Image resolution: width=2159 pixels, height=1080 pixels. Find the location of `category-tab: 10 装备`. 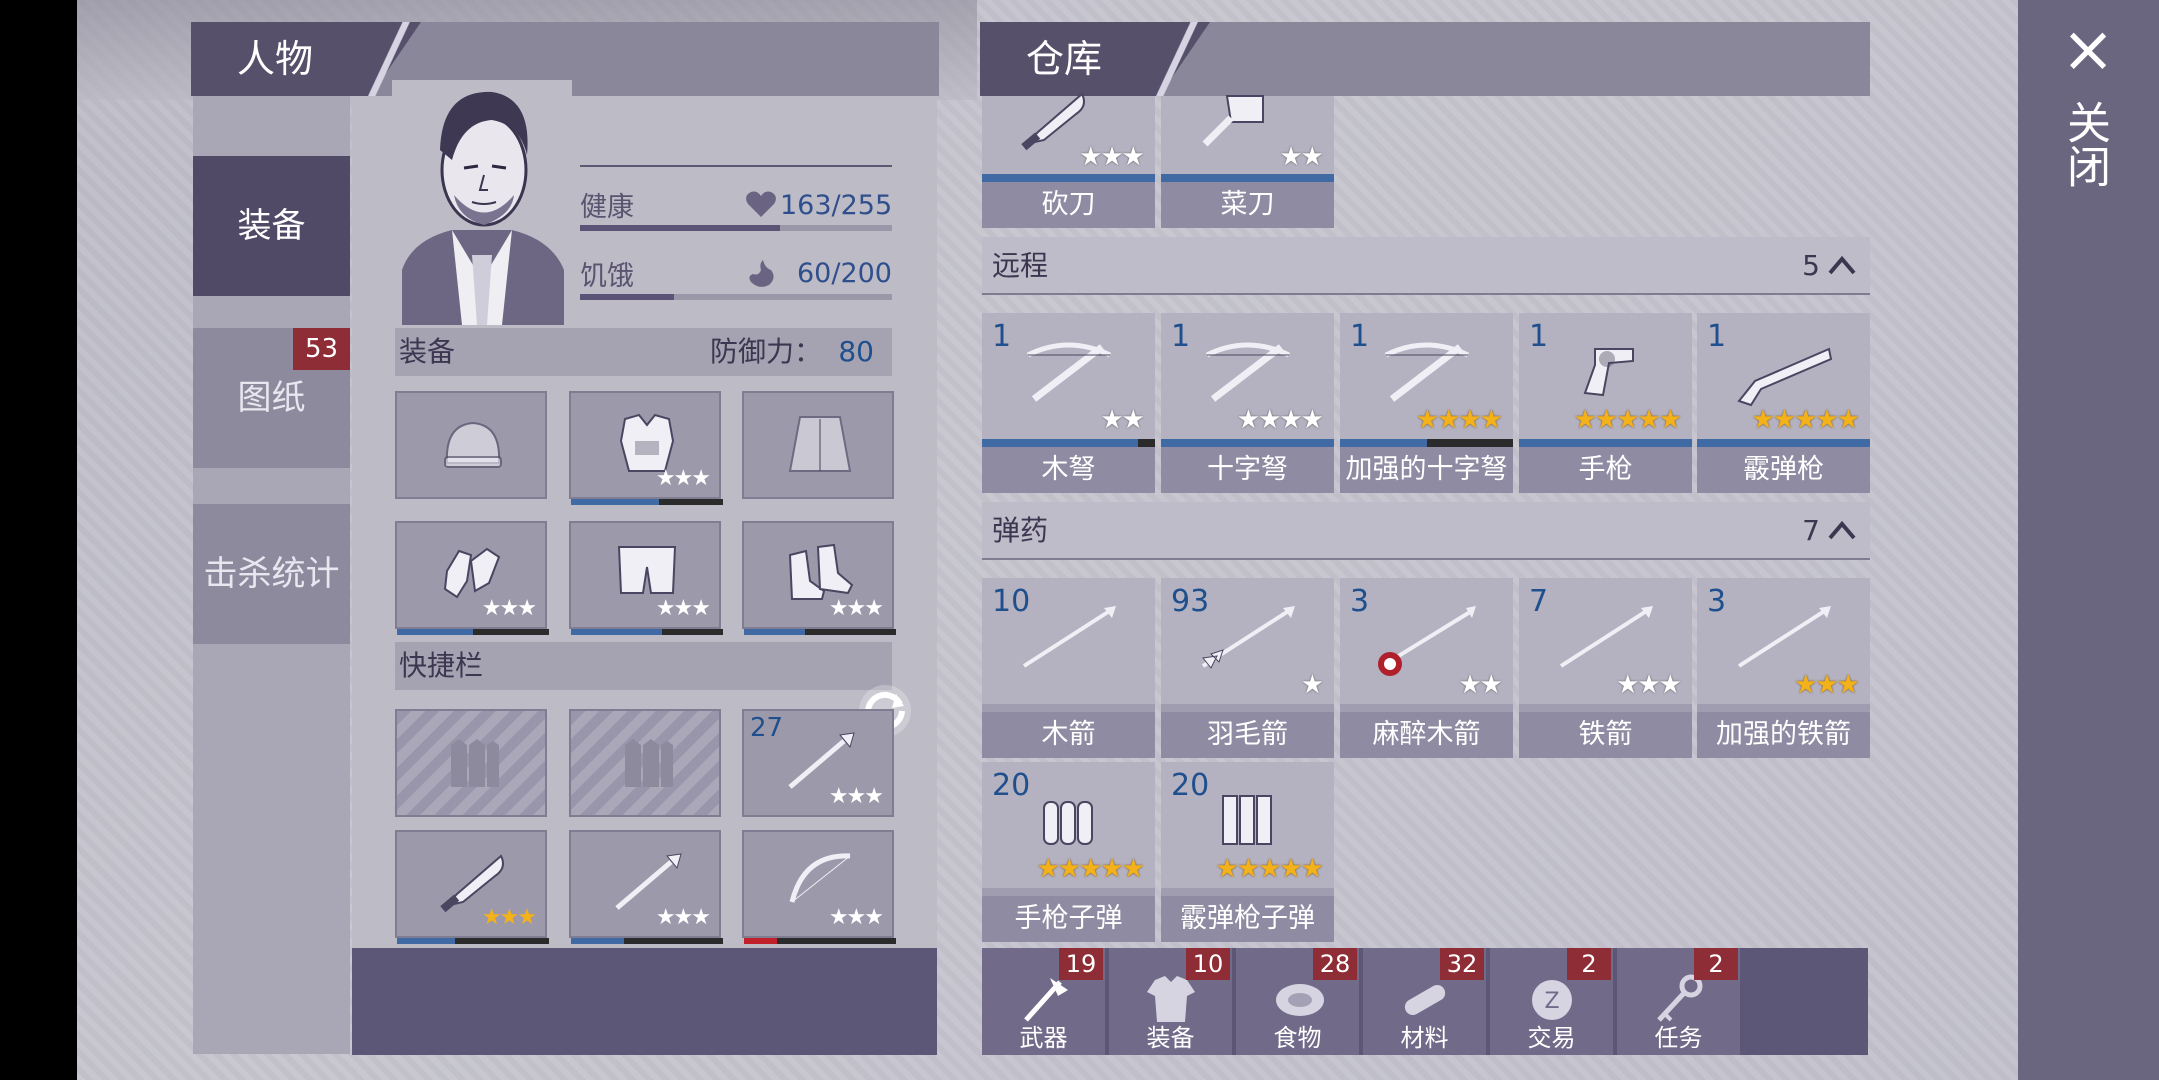

category-tab: 10 装备 is located at coordinates (1171, 1001).